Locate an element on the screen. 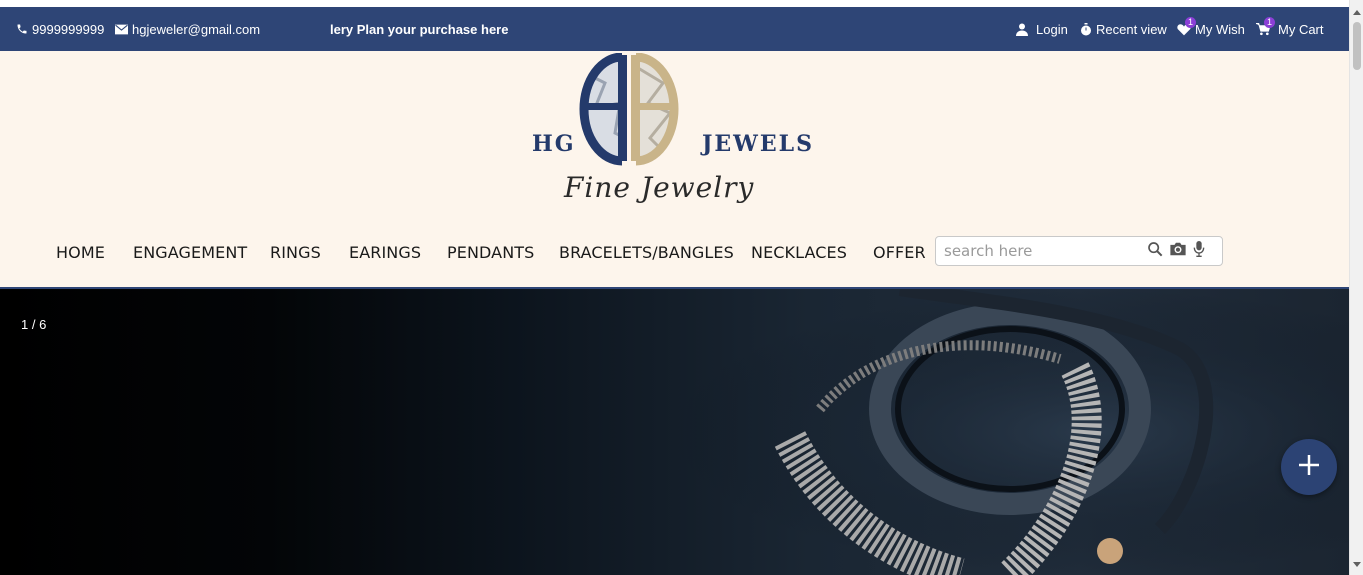 The height and width of the screenshot is (575, 1363). floating-action-button is located at coordinates (1309, 467).